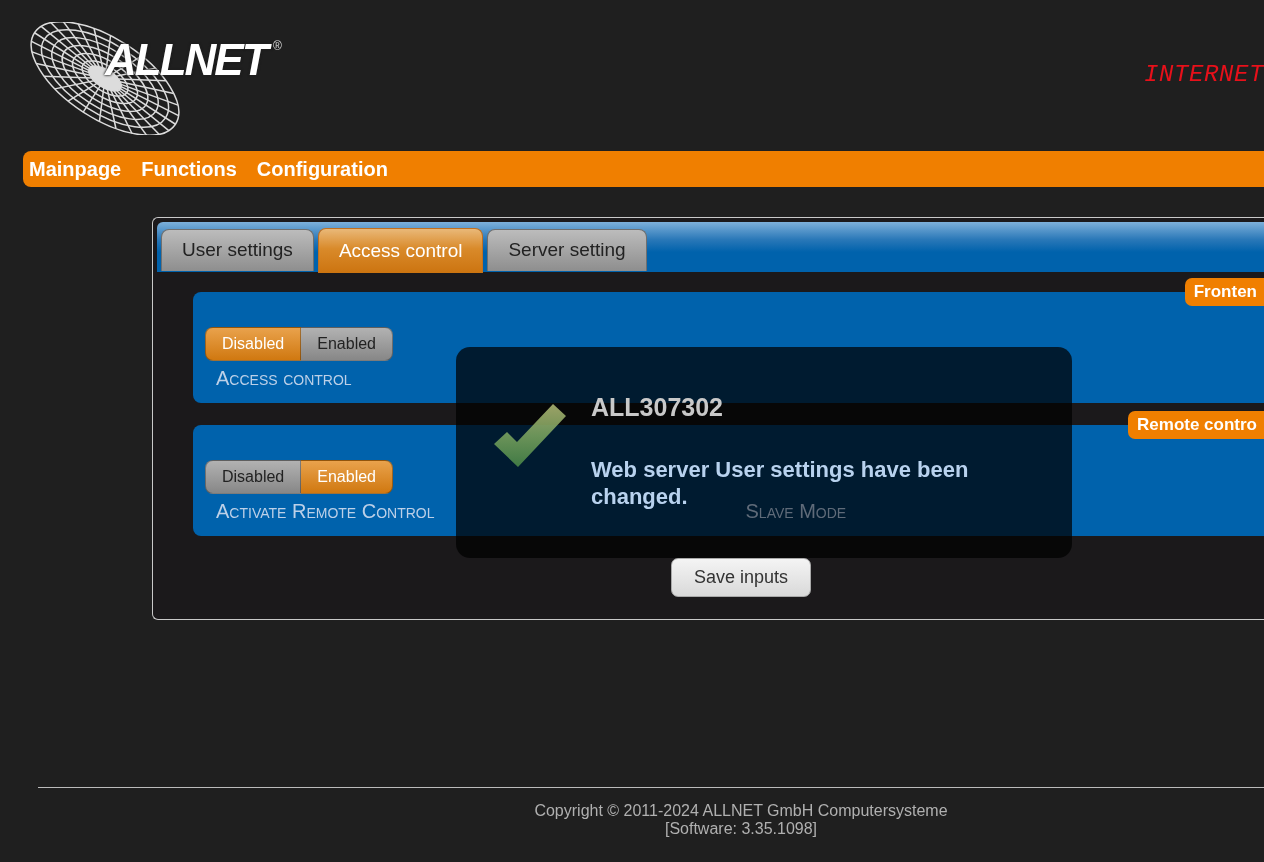 The image size is (1264, 862). What do you see at coordinates (741, 829) in the screenshot?
I see `software-version: [Software: 3.35.1098]` at bounding box center [741, 829].